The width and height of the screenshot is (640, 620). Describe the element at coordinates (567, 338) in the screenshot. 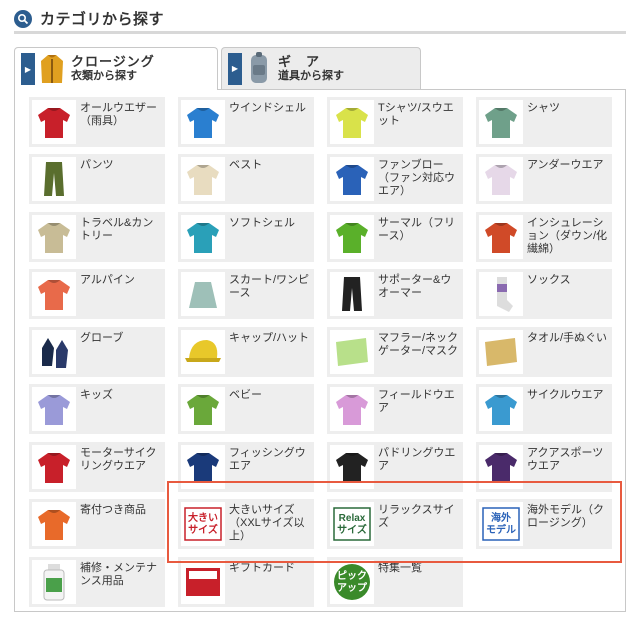

I see `category-label: タオル/手ぬぐい` at that location.